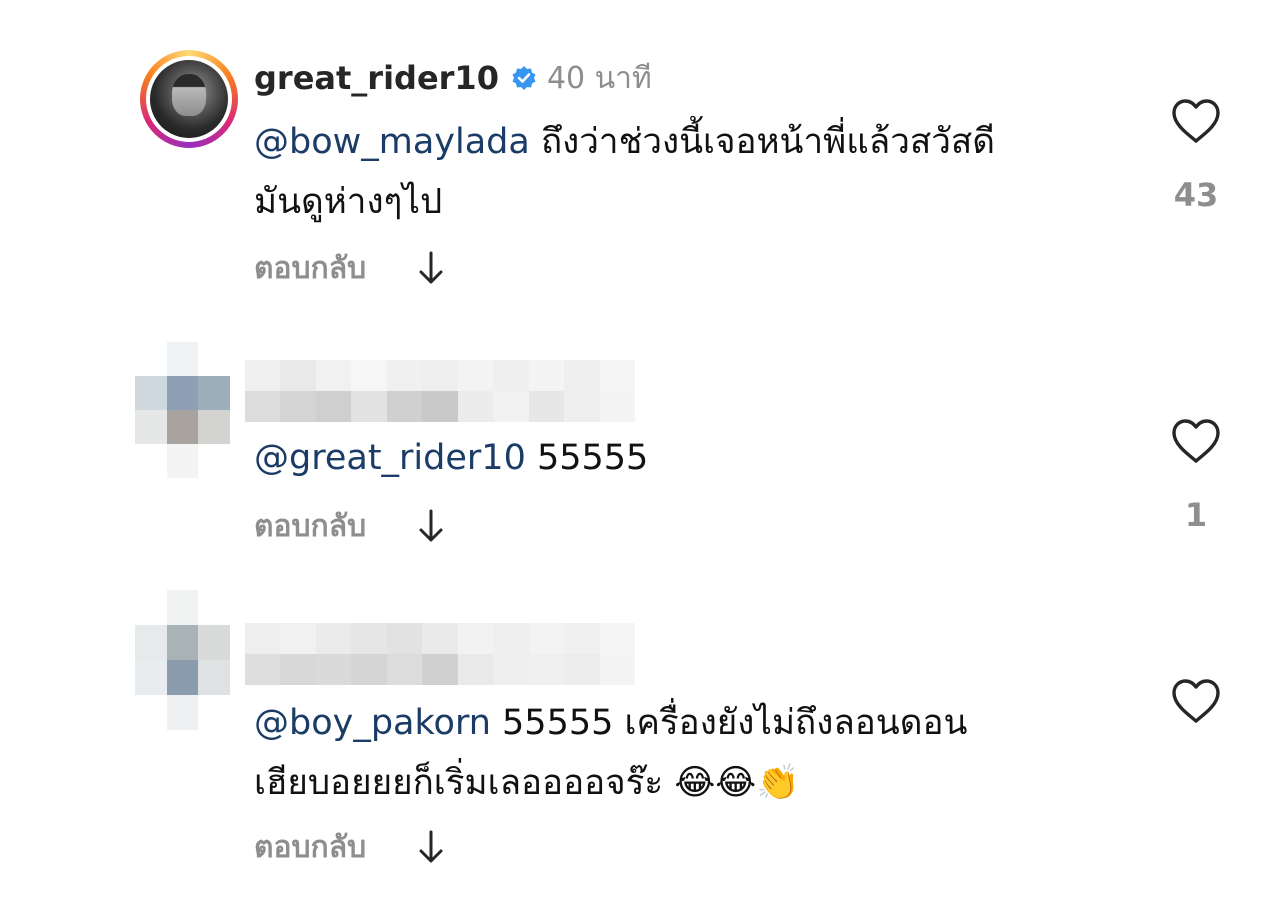 Image resolution: width=1280 pixels, height=906 pixels. I want to click on mention-link: @great_rider10, so click(390, 458).